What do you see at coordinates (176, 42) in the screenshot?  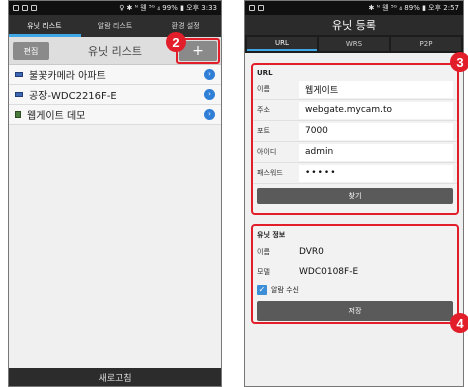 I see `callout-badge-2: 2` at bounding box center [176, 42].